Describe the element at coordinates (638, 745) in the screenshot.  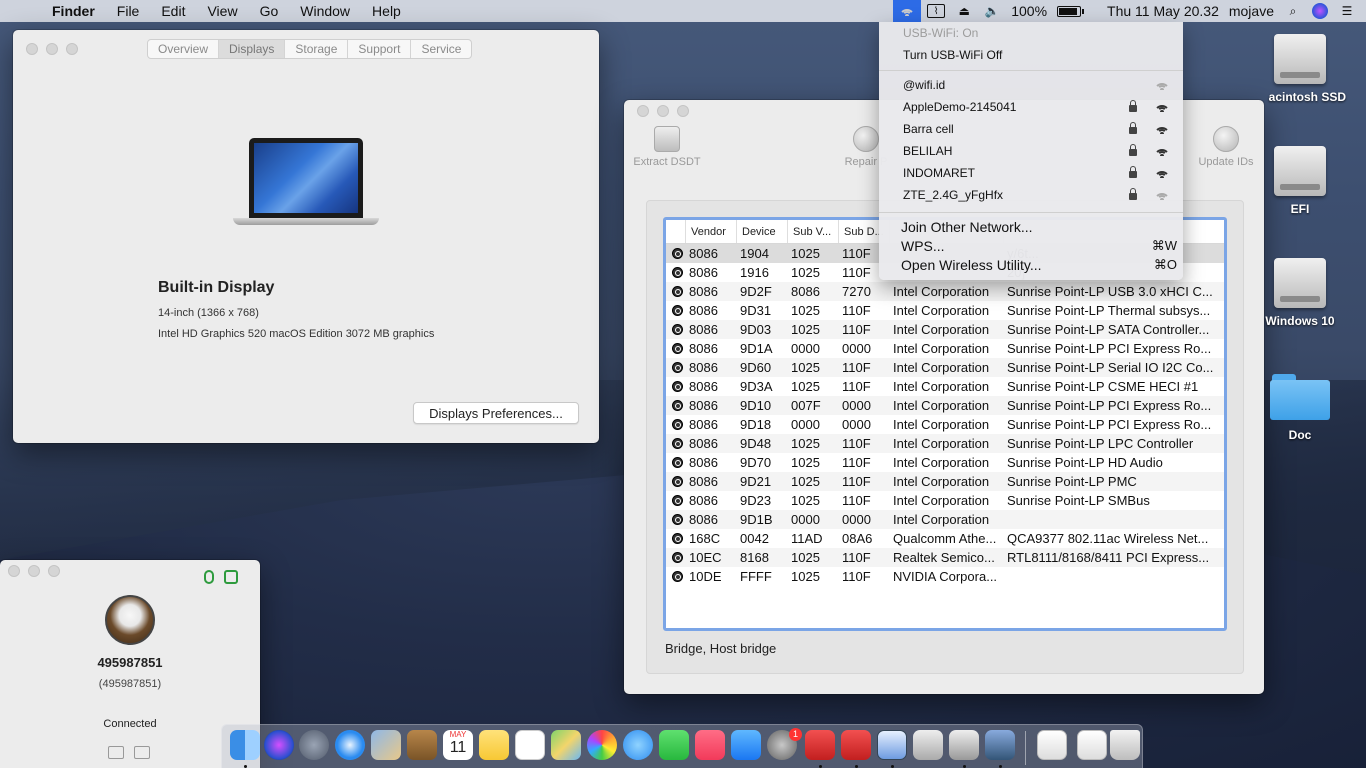
I see `messages-icon` at that location.